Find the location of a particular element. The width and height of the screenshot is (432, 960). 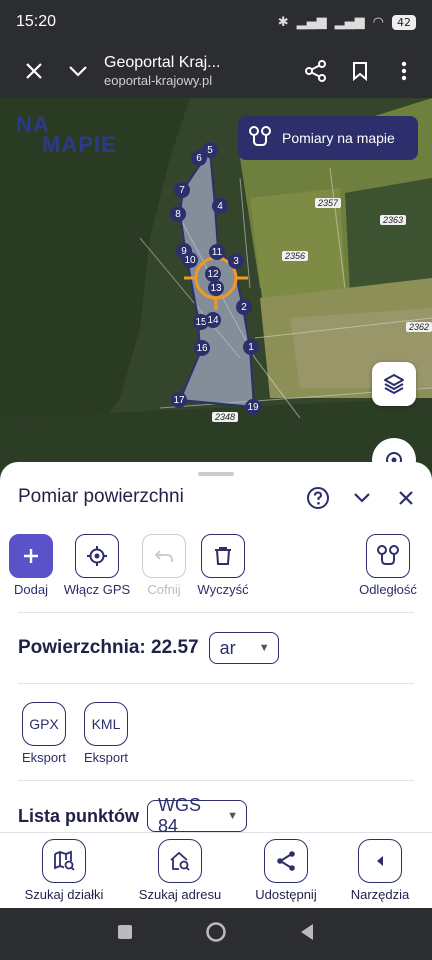

clear-label: Wyczyść is located at coordinates (223, 589).